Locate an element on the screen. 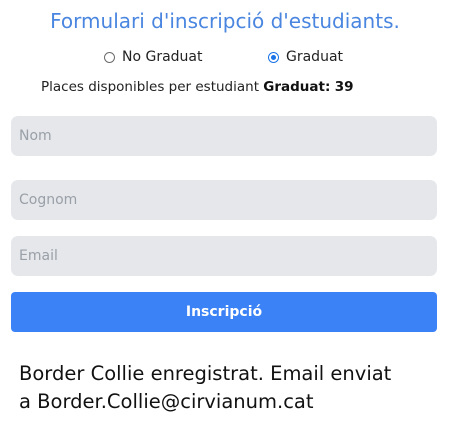  nom-placeholder: Nom is located at coordinates (35, 136).